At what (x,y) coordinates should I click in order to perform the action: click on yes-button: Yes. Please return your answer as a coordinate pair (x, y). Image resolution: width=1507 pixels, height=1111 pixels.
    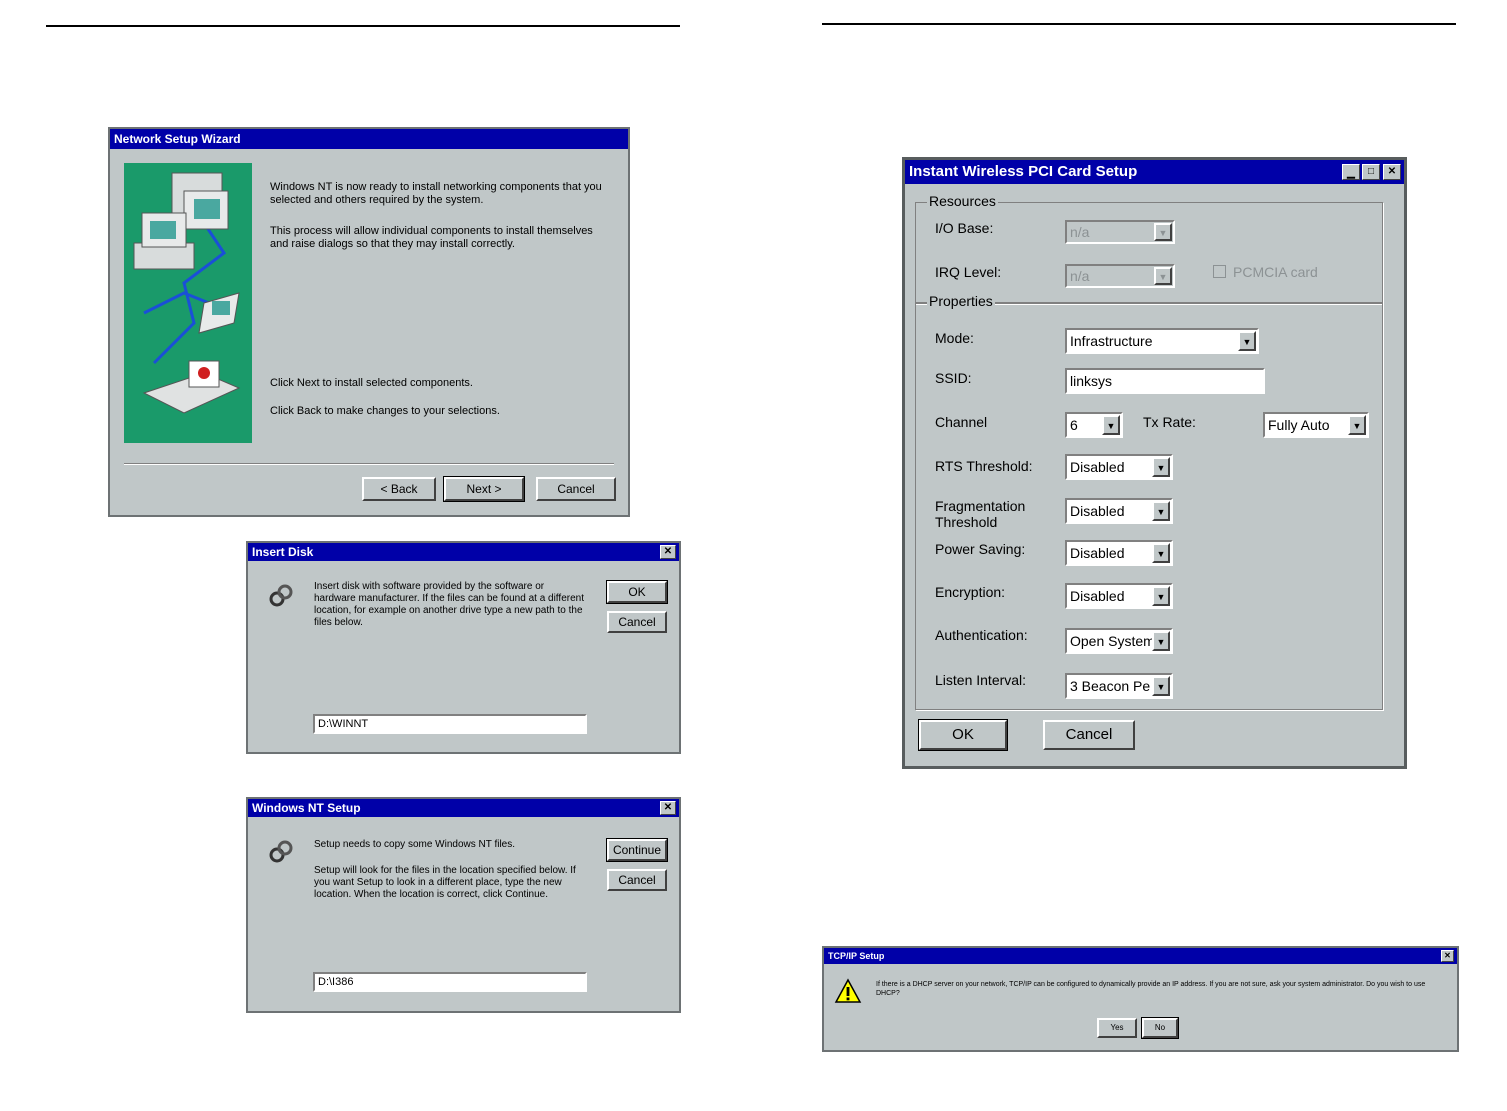
    Looking at the image, I should click on (1117, 1028).